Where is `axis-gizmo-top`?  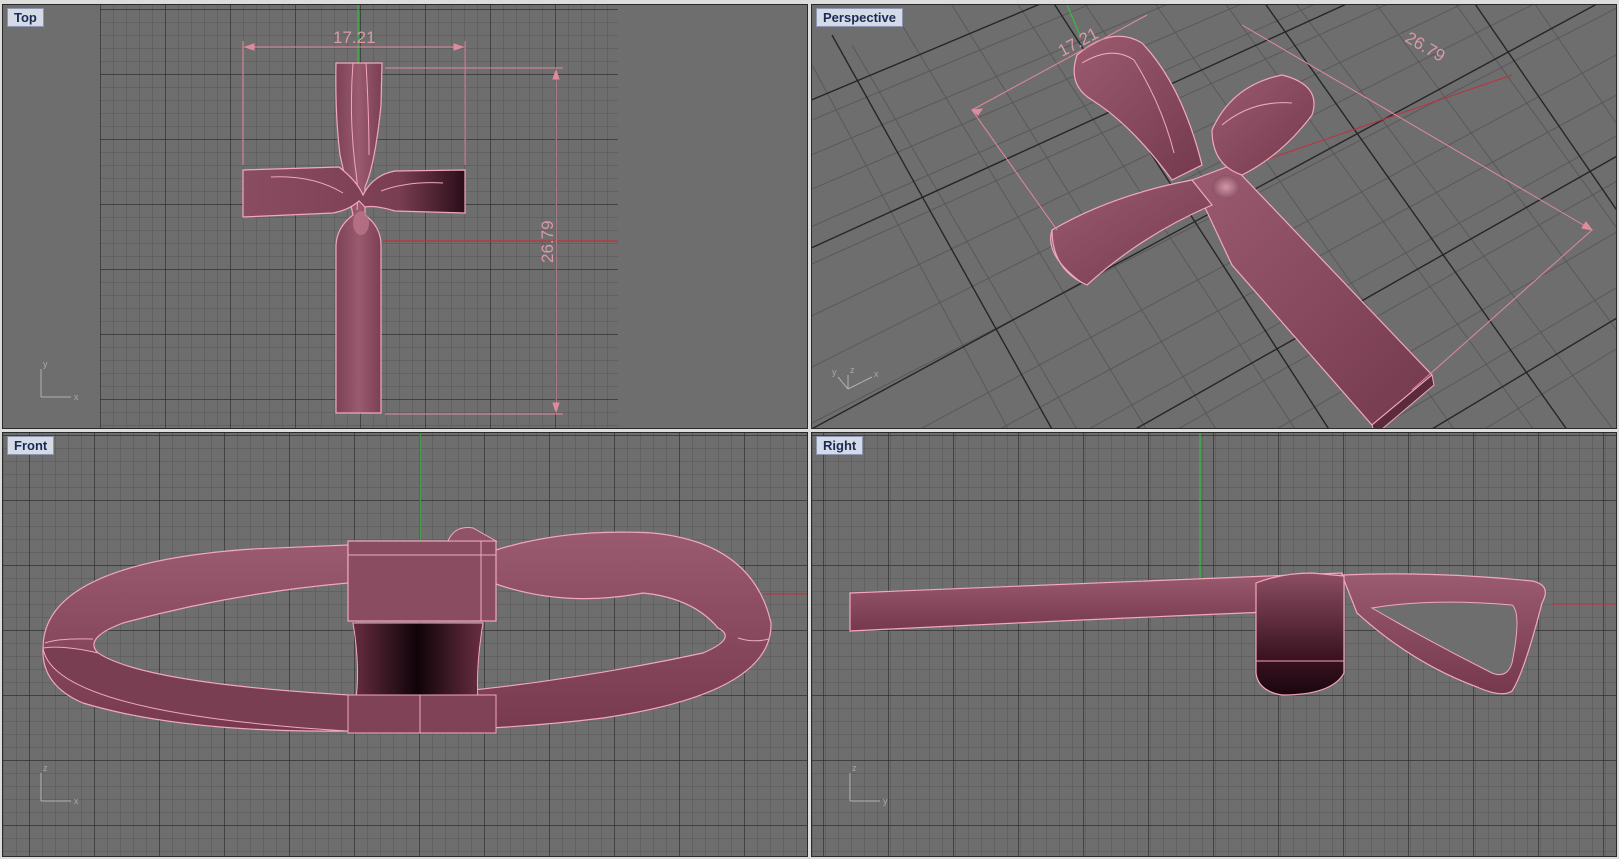 axis-gizmo-top is located at coordinates (55, 383).